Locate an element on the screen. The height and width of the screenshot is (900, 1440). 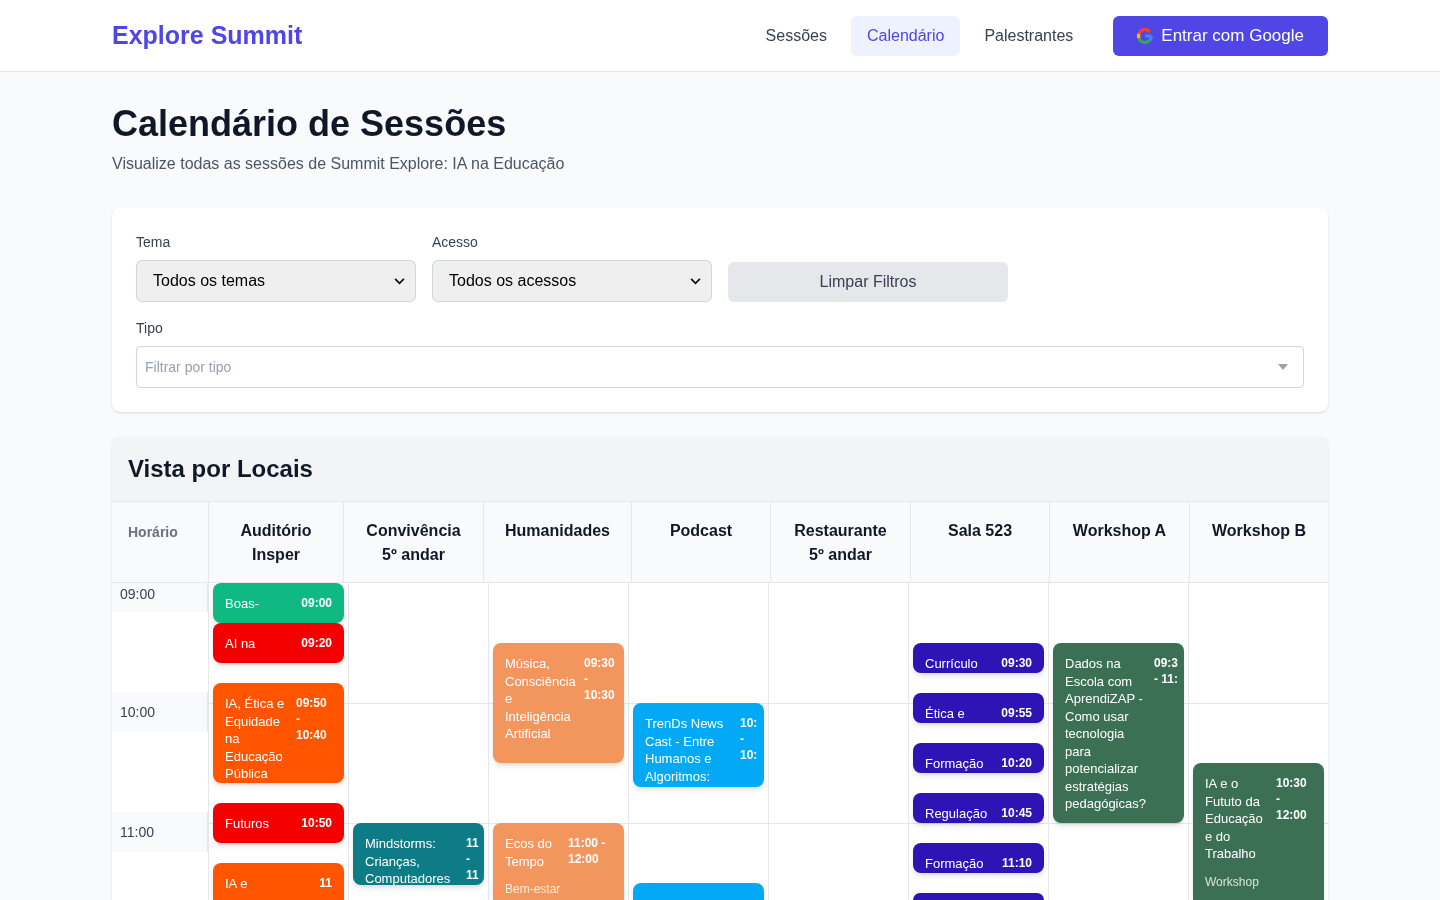
time-label: 10:00 is located at coordinates (160, 712).